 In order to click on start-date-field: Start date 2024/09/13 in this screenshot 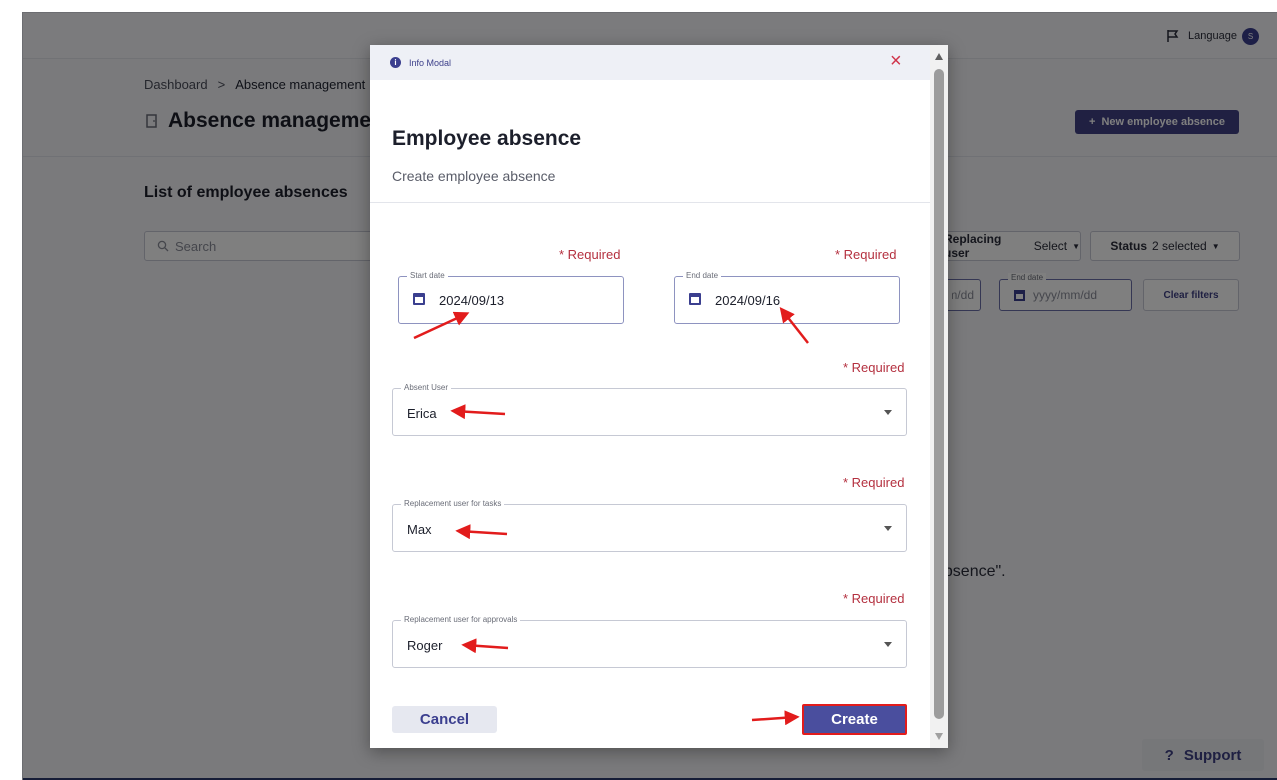, I will do `click(511, 297)`.